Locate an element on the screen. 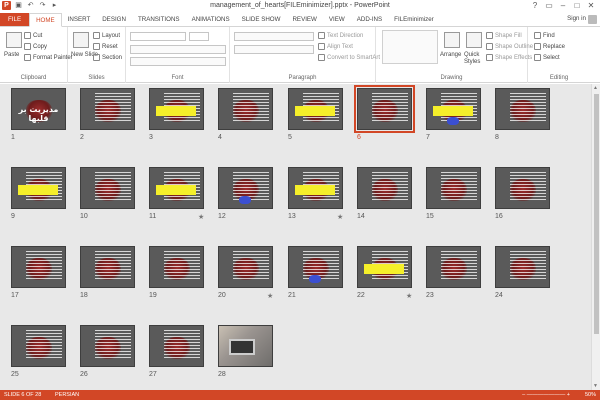 This screenshot has height=400, width=600. tab-add-ins: ADD-INS is located at coordinates (369, 19).